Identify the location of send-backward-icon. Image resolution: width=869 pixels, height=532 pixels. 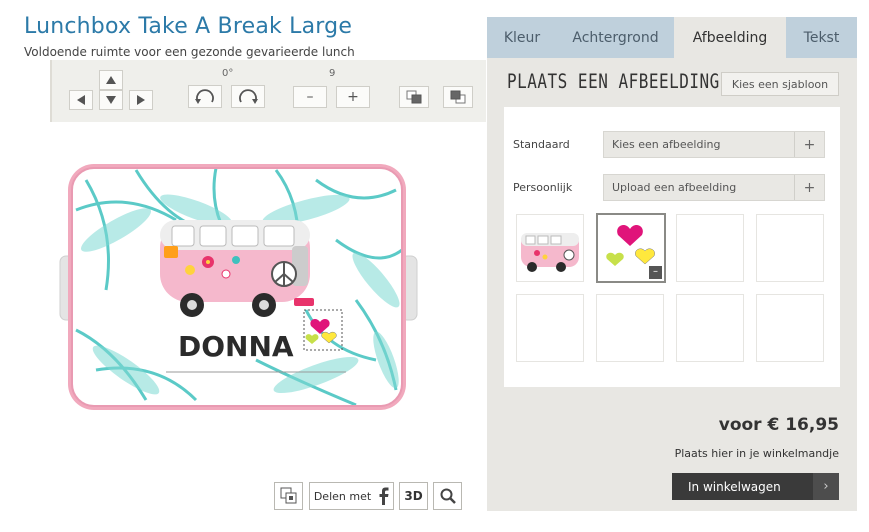
(458, 97).